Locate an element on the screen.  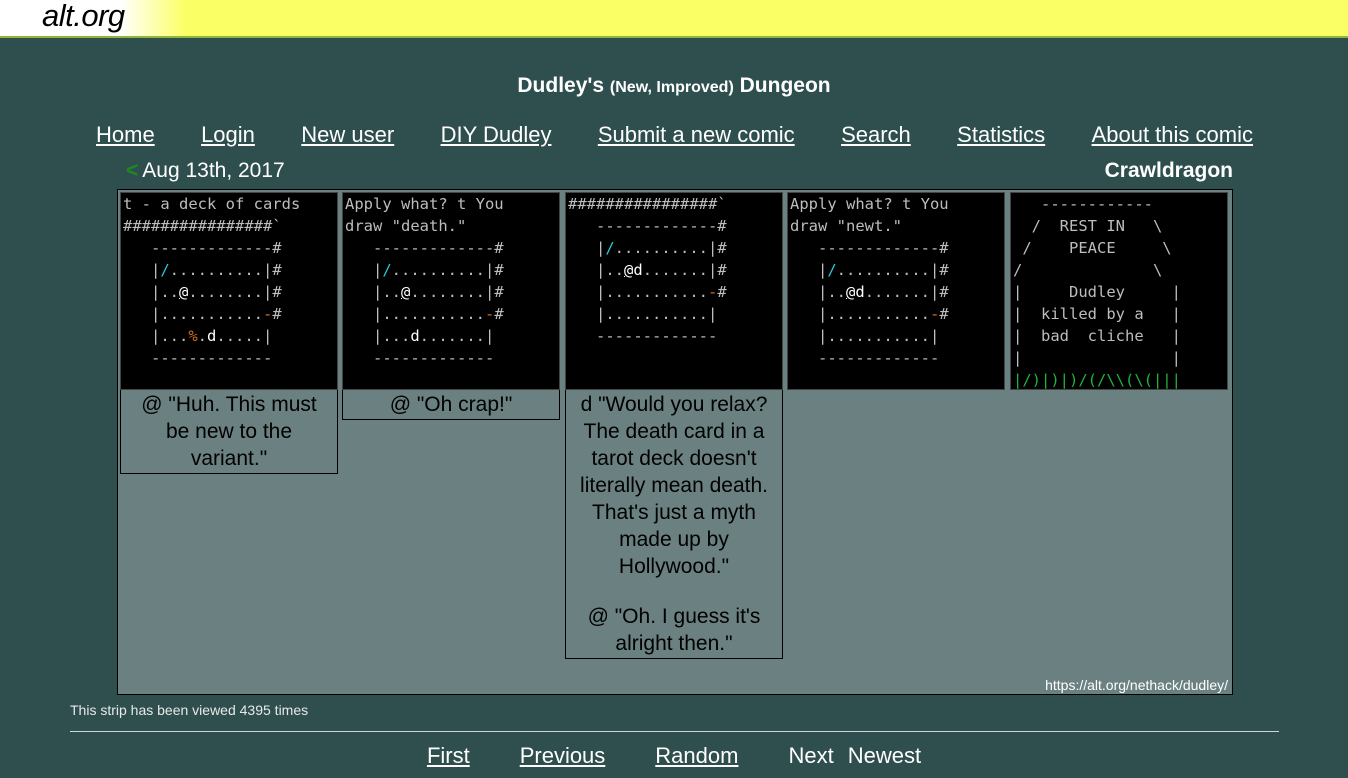
strip-date-row: < Aug 13th, 2017 is located at coordinates (205, 171).